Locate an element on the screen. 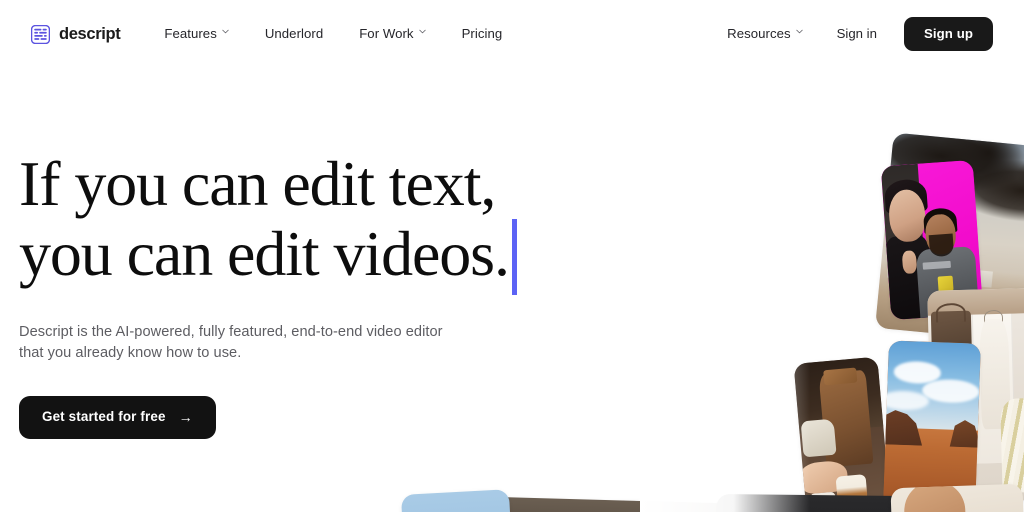  nav-item-pricing: Pricing is located at coordinates (482, 33).